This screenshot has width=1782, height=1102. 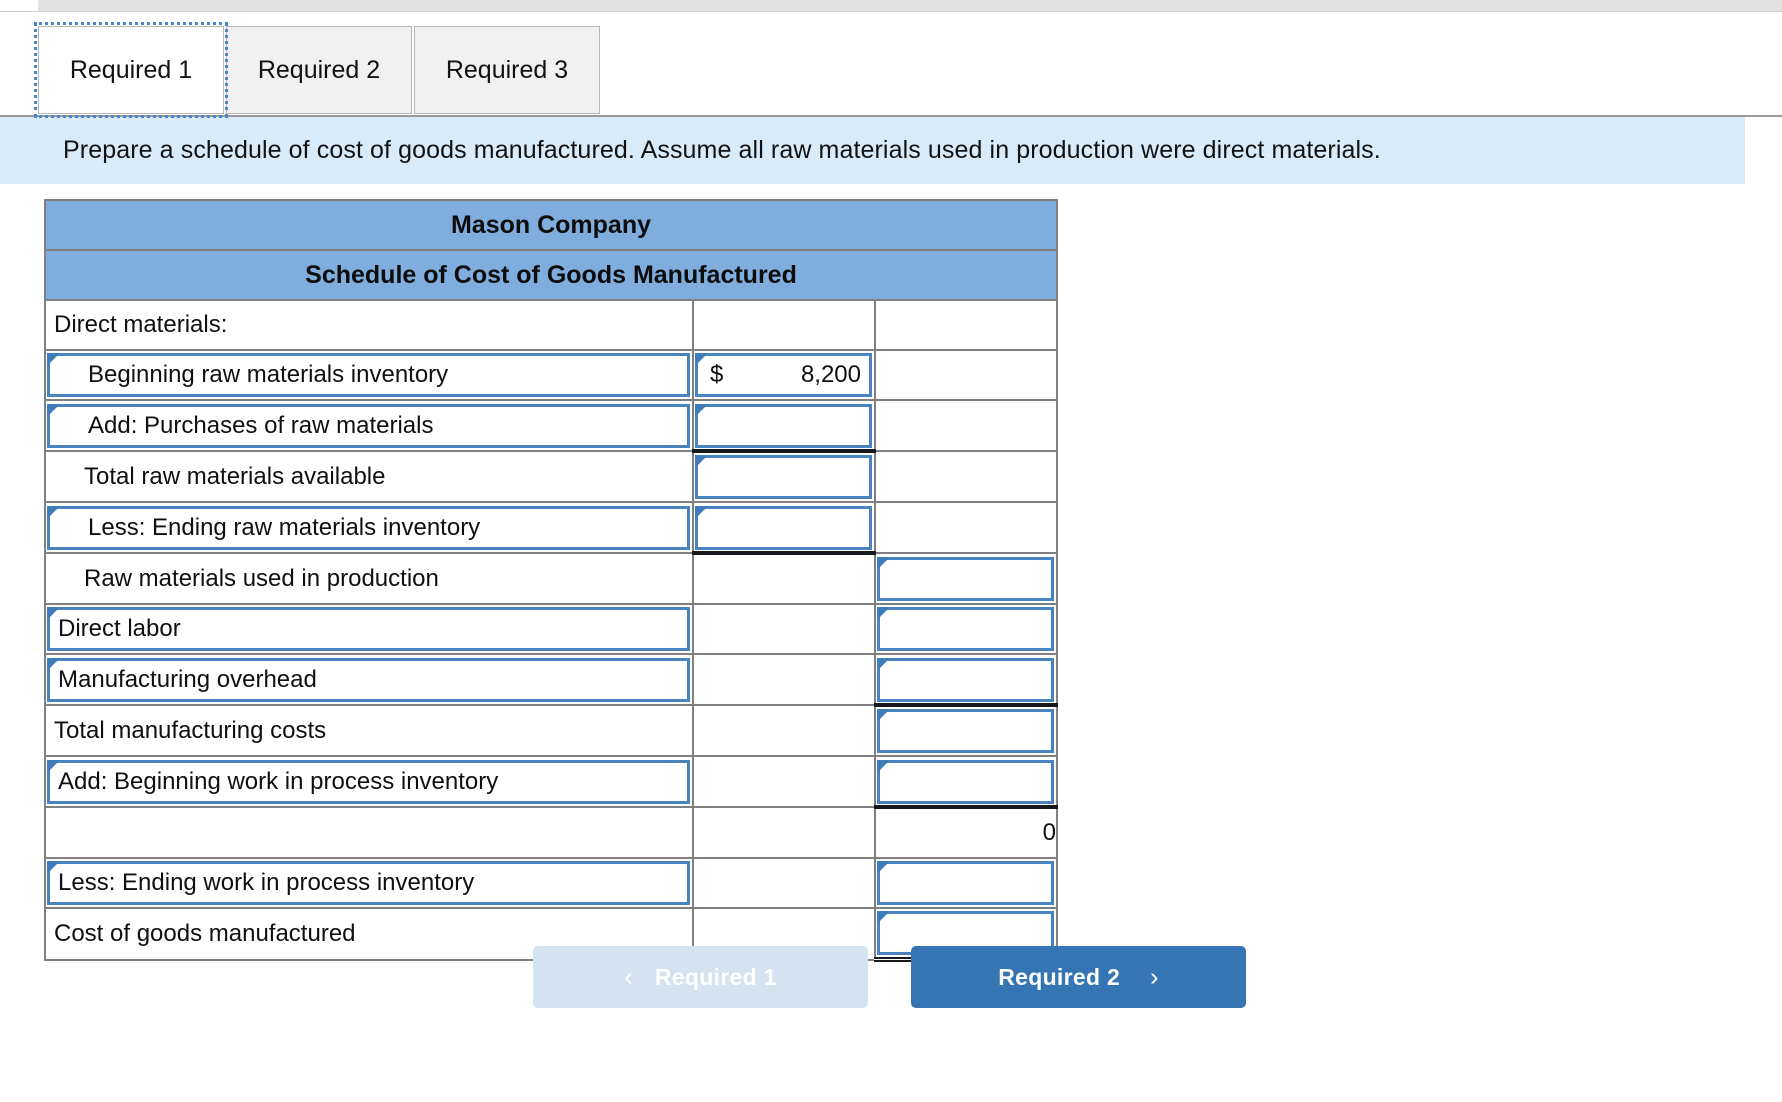 I want to click on row-amount2-cell: 0, so click(x=966, y=832).